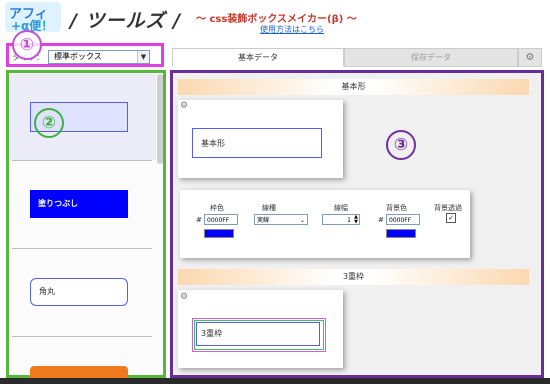 The height and width of the screenshot is (384, 550). I want to click on line-type-value: 実線, so click(263, 220).